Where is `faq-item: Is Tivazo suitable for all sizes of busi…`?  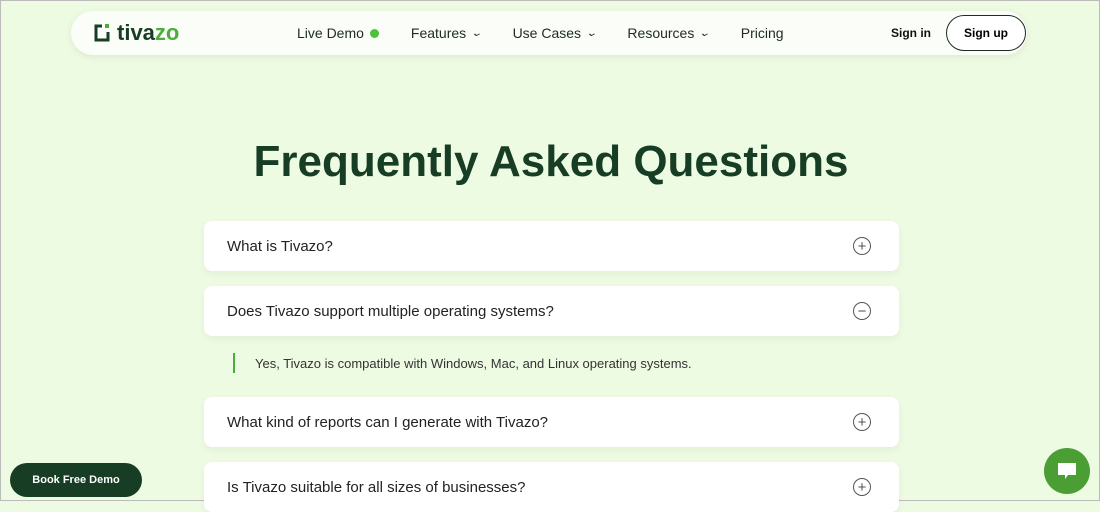
faq-item: Is Tivazo suitable for all sizes of busi… is located at coordinates (551, 487).